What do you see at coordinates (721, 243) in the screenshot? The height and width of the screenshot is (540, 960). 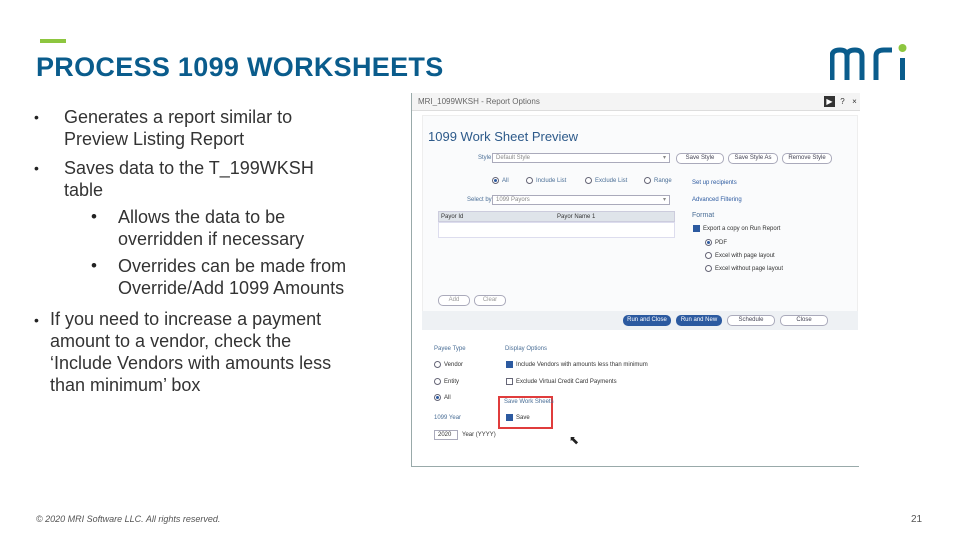 I see `radio-label: PDF` at bounding box center [721, 243].